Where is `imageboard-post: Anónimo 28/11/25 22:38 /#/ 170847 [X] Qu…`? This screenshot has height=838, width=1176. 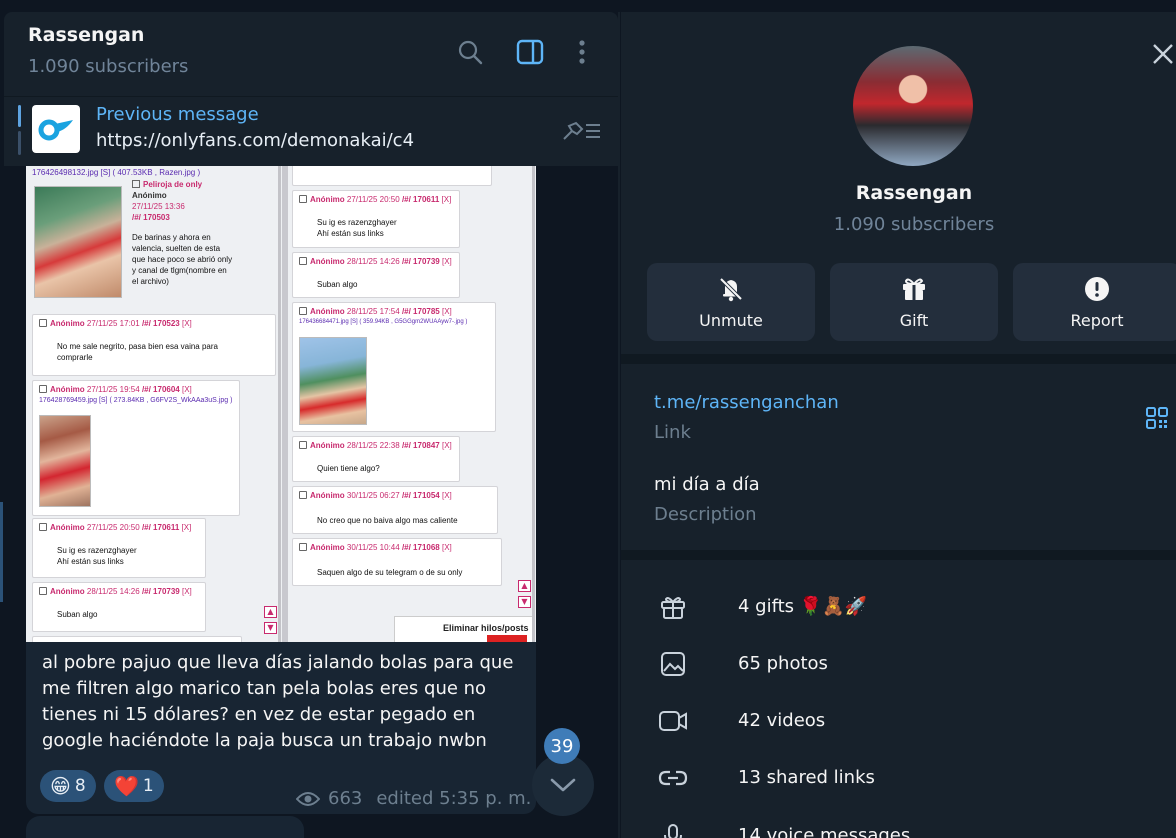 imageboard-post: Anónimo 28/11/25 22:38 /#/ 170847 [X] Qu… is located at coordinates (376, 459).